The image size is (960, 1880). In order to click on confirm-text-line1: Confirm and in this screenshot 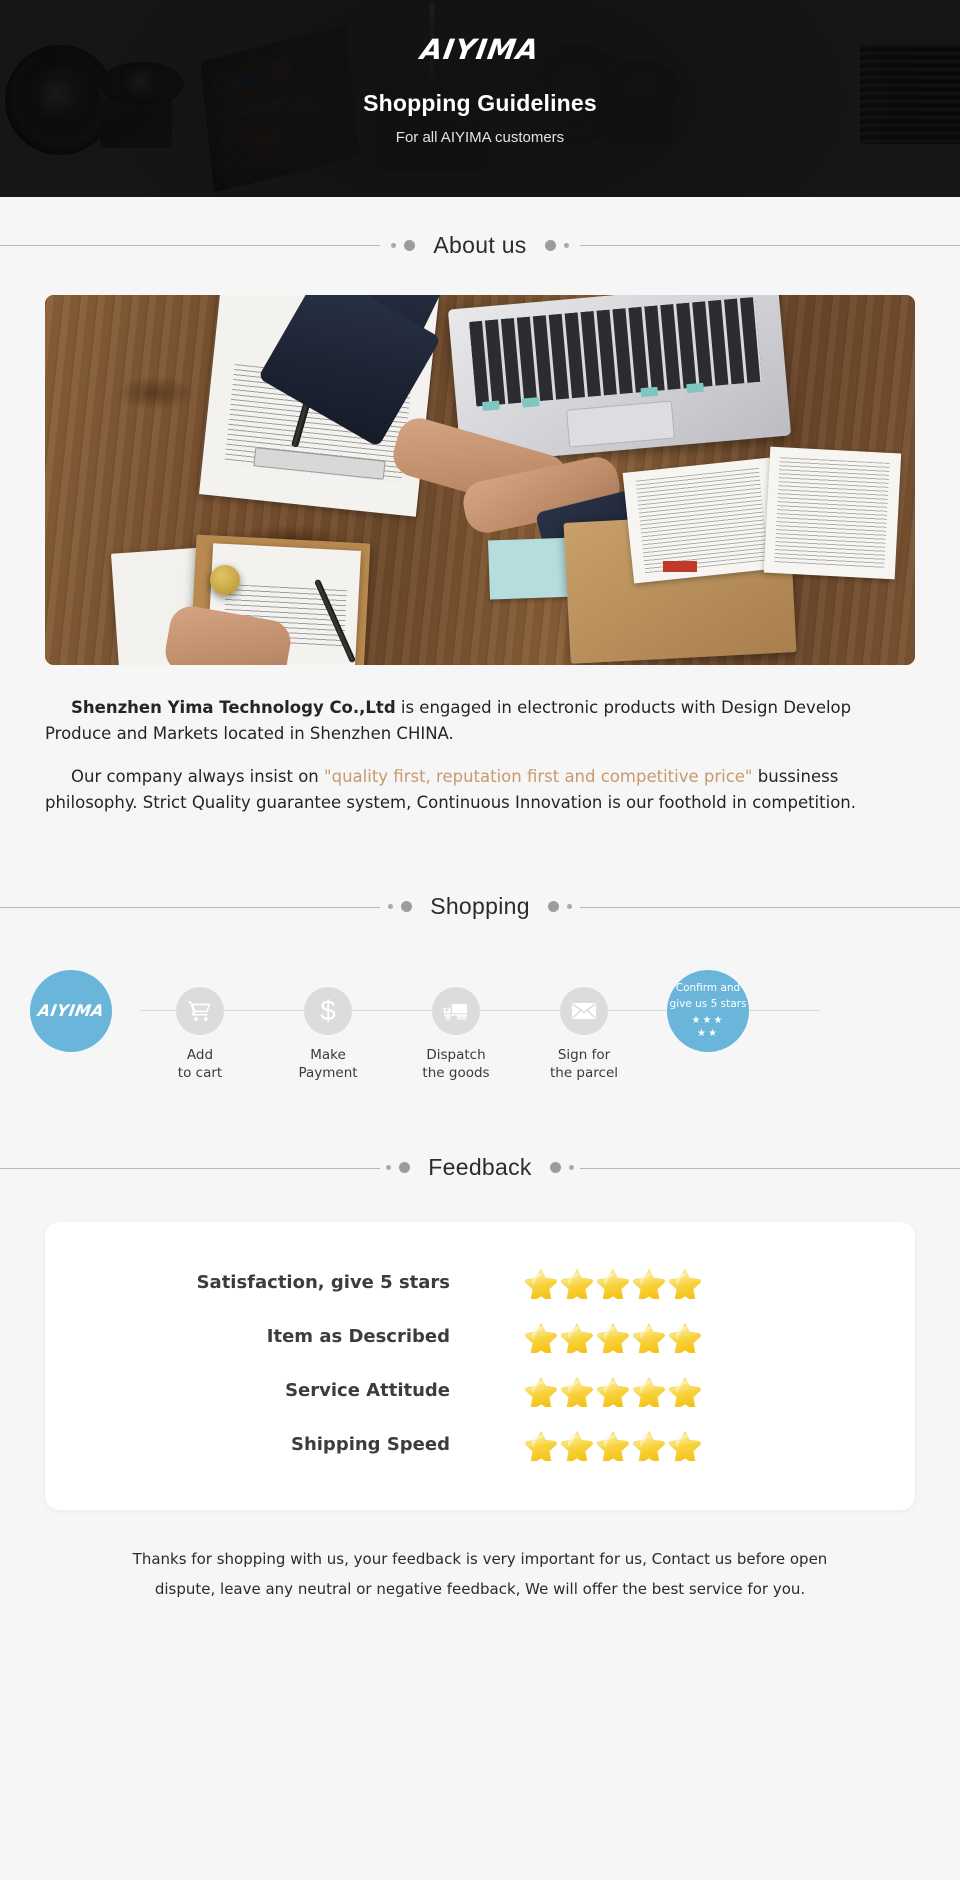, I will do `click(708, 988)`.